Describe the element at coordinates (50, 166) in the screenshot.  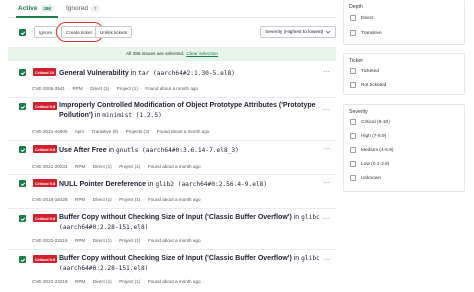
I see `cve-id: CVE-2021-20231` at that location.